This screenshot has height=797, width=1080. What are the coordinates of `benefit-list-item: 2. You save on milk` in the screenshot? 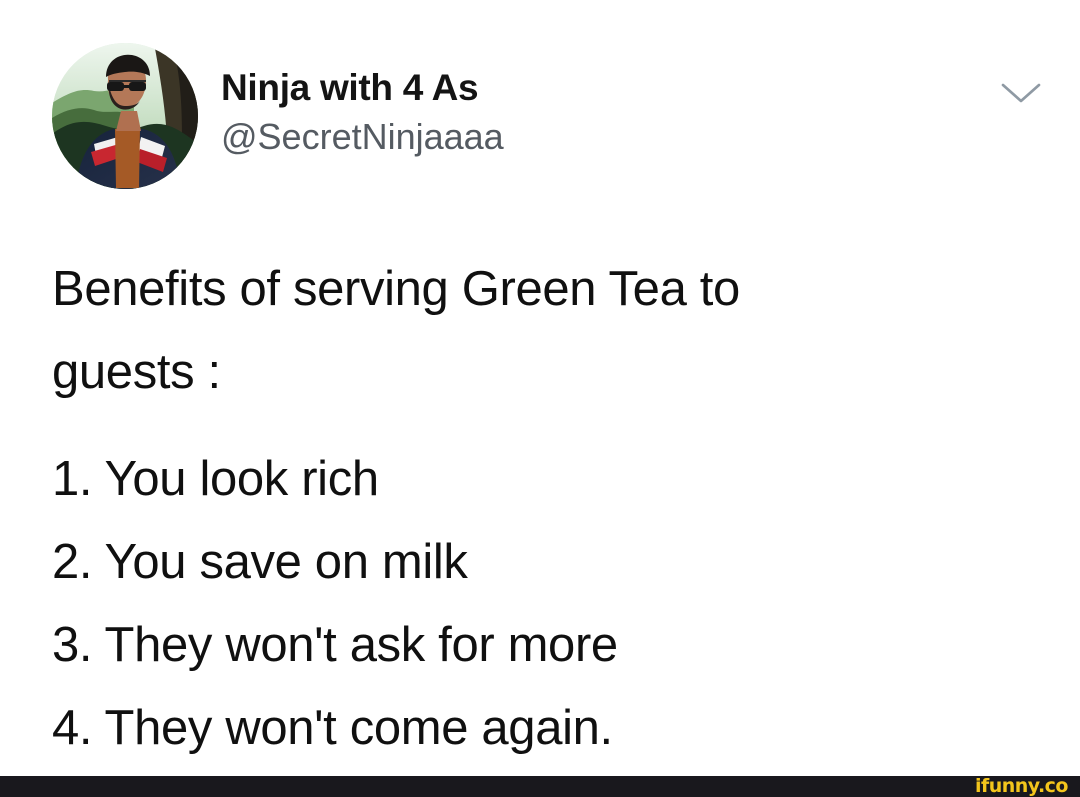 It's located at (260, 562).